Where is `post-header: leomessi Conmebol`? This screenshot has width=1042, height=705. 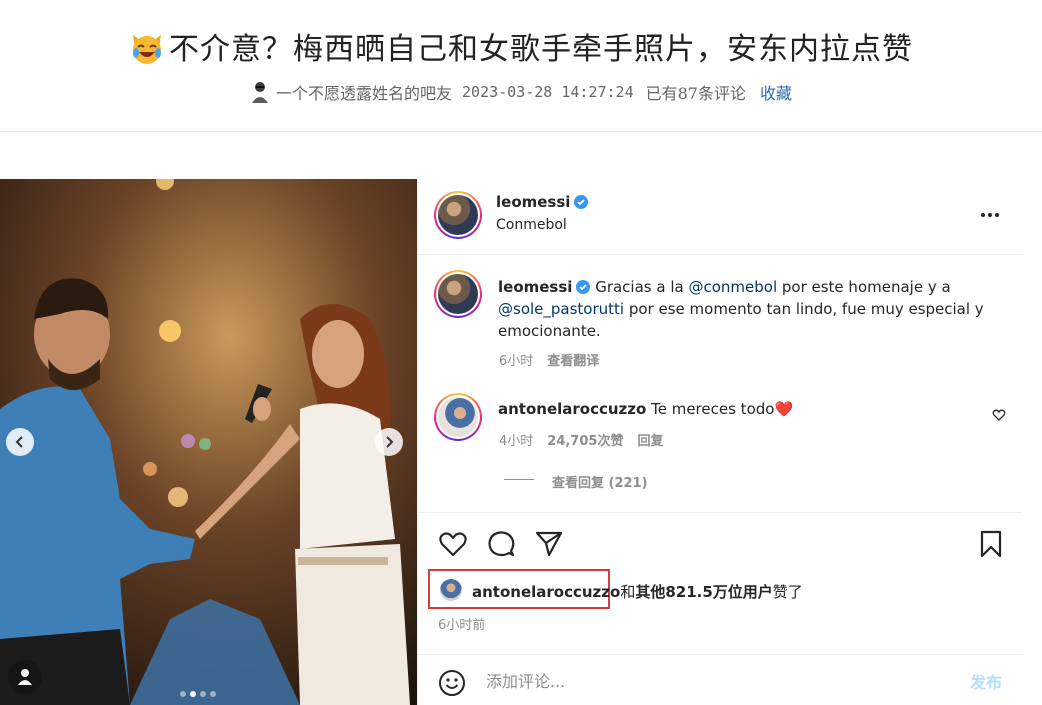
post-header: leomessi Conmebol is located at coordinates (720, 217).